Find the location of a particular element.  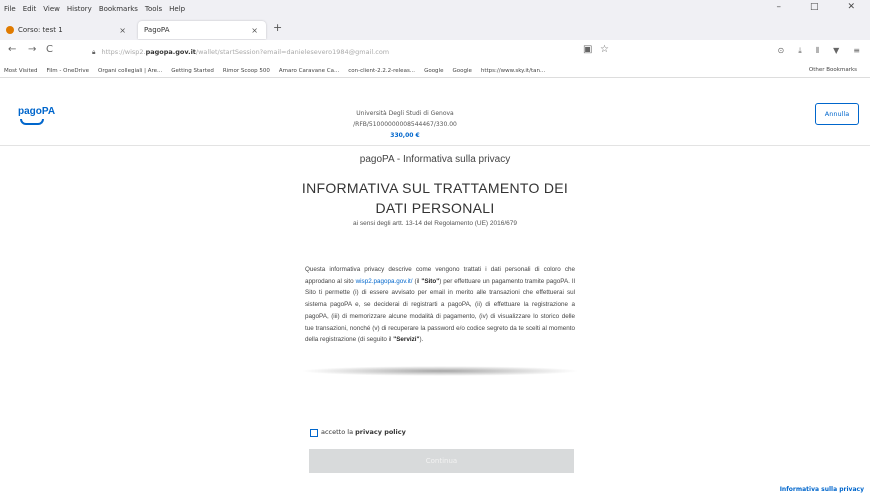

new-tab-icon: + is located at coordinates (277, 27).